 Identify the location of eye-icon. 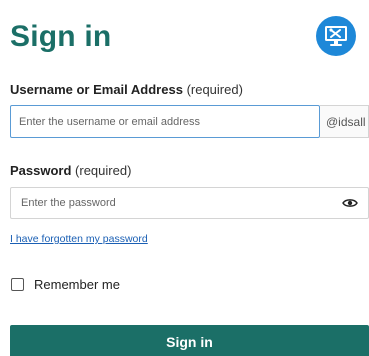
(350, 203).